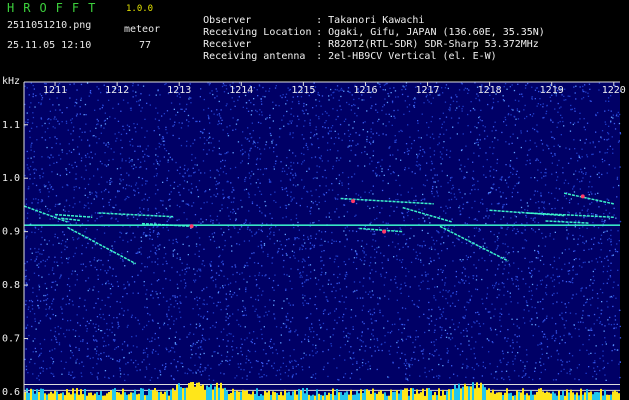 Image resolution: width=629 pixels, height=400 pixels. Describe the element at coordinates (490, 90) in the screenshot. I see `x-tick-label: 1218` at that location.